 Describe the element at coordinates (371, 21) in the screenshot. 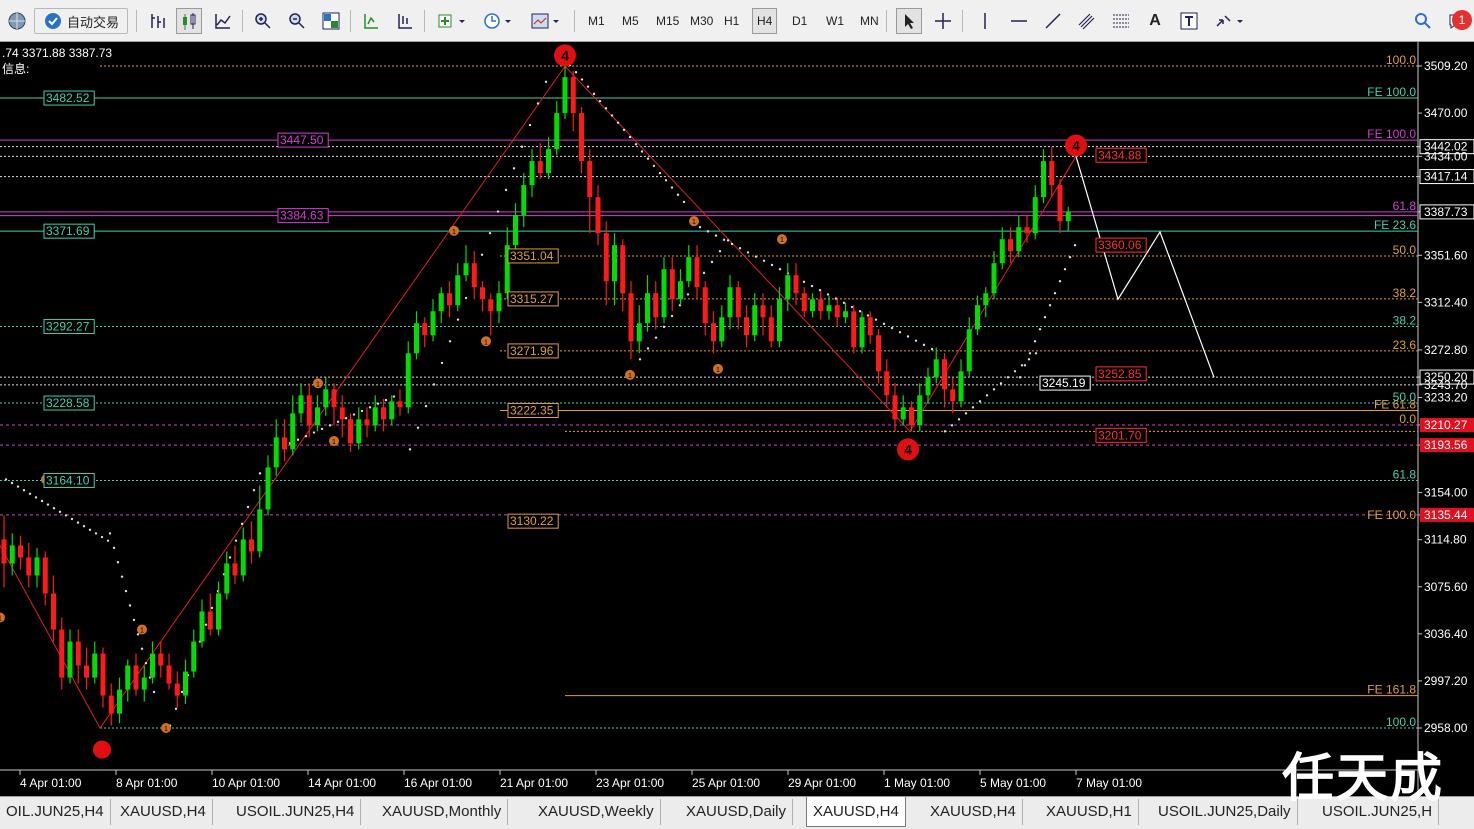

I see `chart-shift-icon` at that location.